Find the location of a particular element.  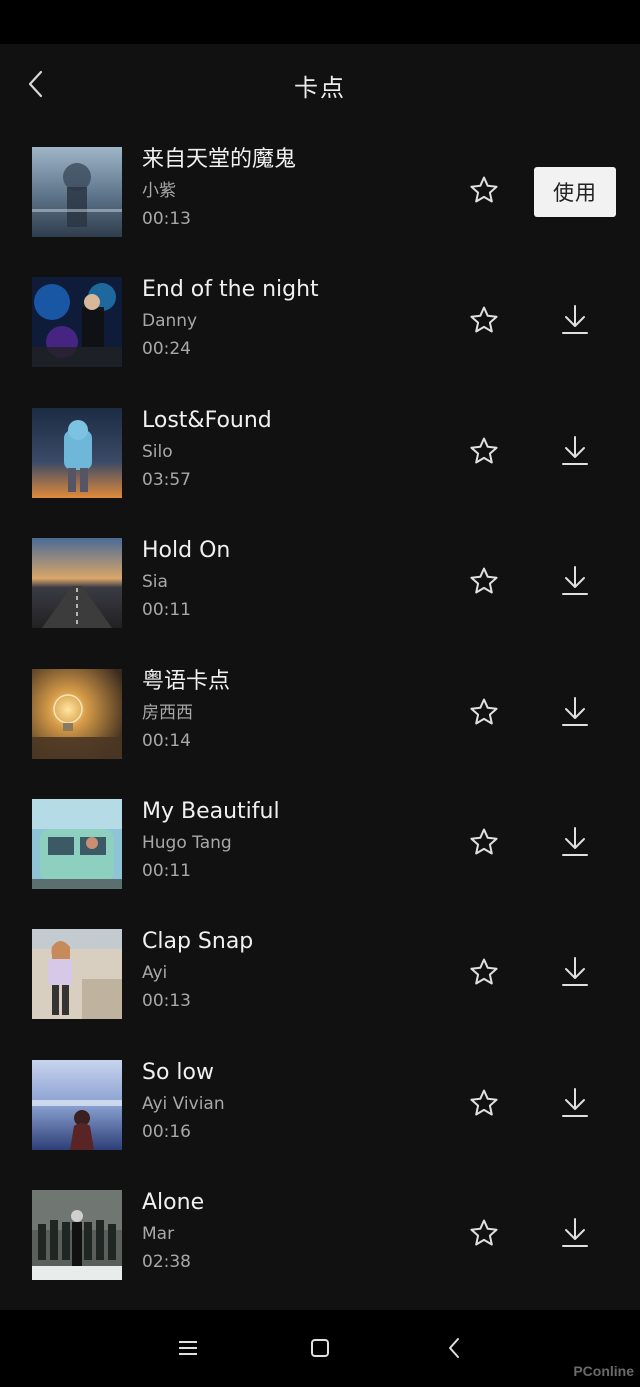

page-title: 卡点 is located at coordinates (320, 88).